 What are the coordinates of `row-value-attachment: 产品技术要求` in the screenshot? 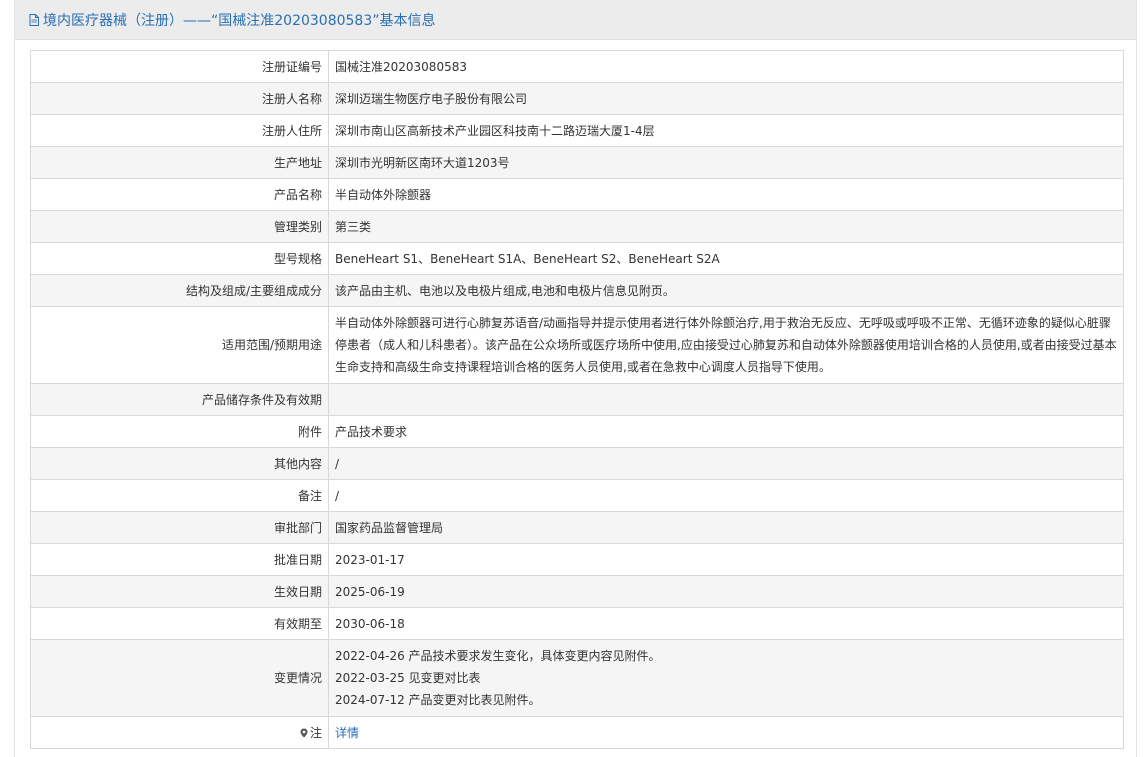 It's located at (726, 431).